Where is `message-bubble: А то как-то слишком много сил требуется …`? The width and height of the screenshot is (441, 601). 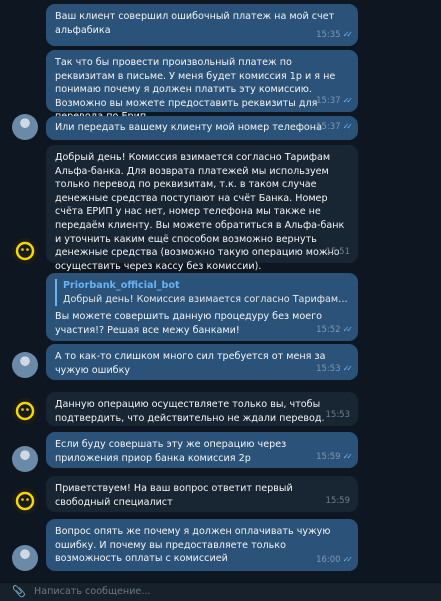
message-bubble: А то как-то слишком много сил требуется … is located at coordinates (202, 362).